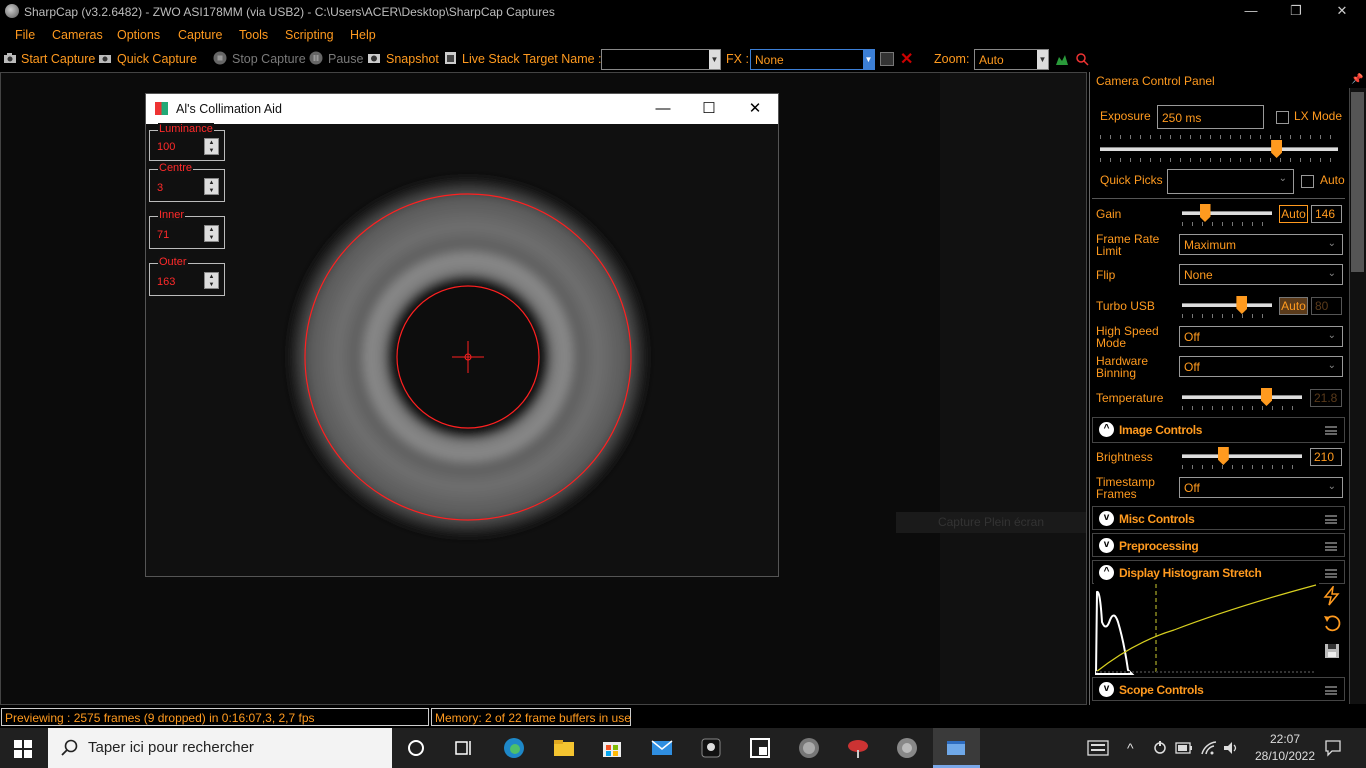 Image resolution: width=1366 pixels, height=768 pixels. I want to click on windows-start-icon, so click(23, 749).